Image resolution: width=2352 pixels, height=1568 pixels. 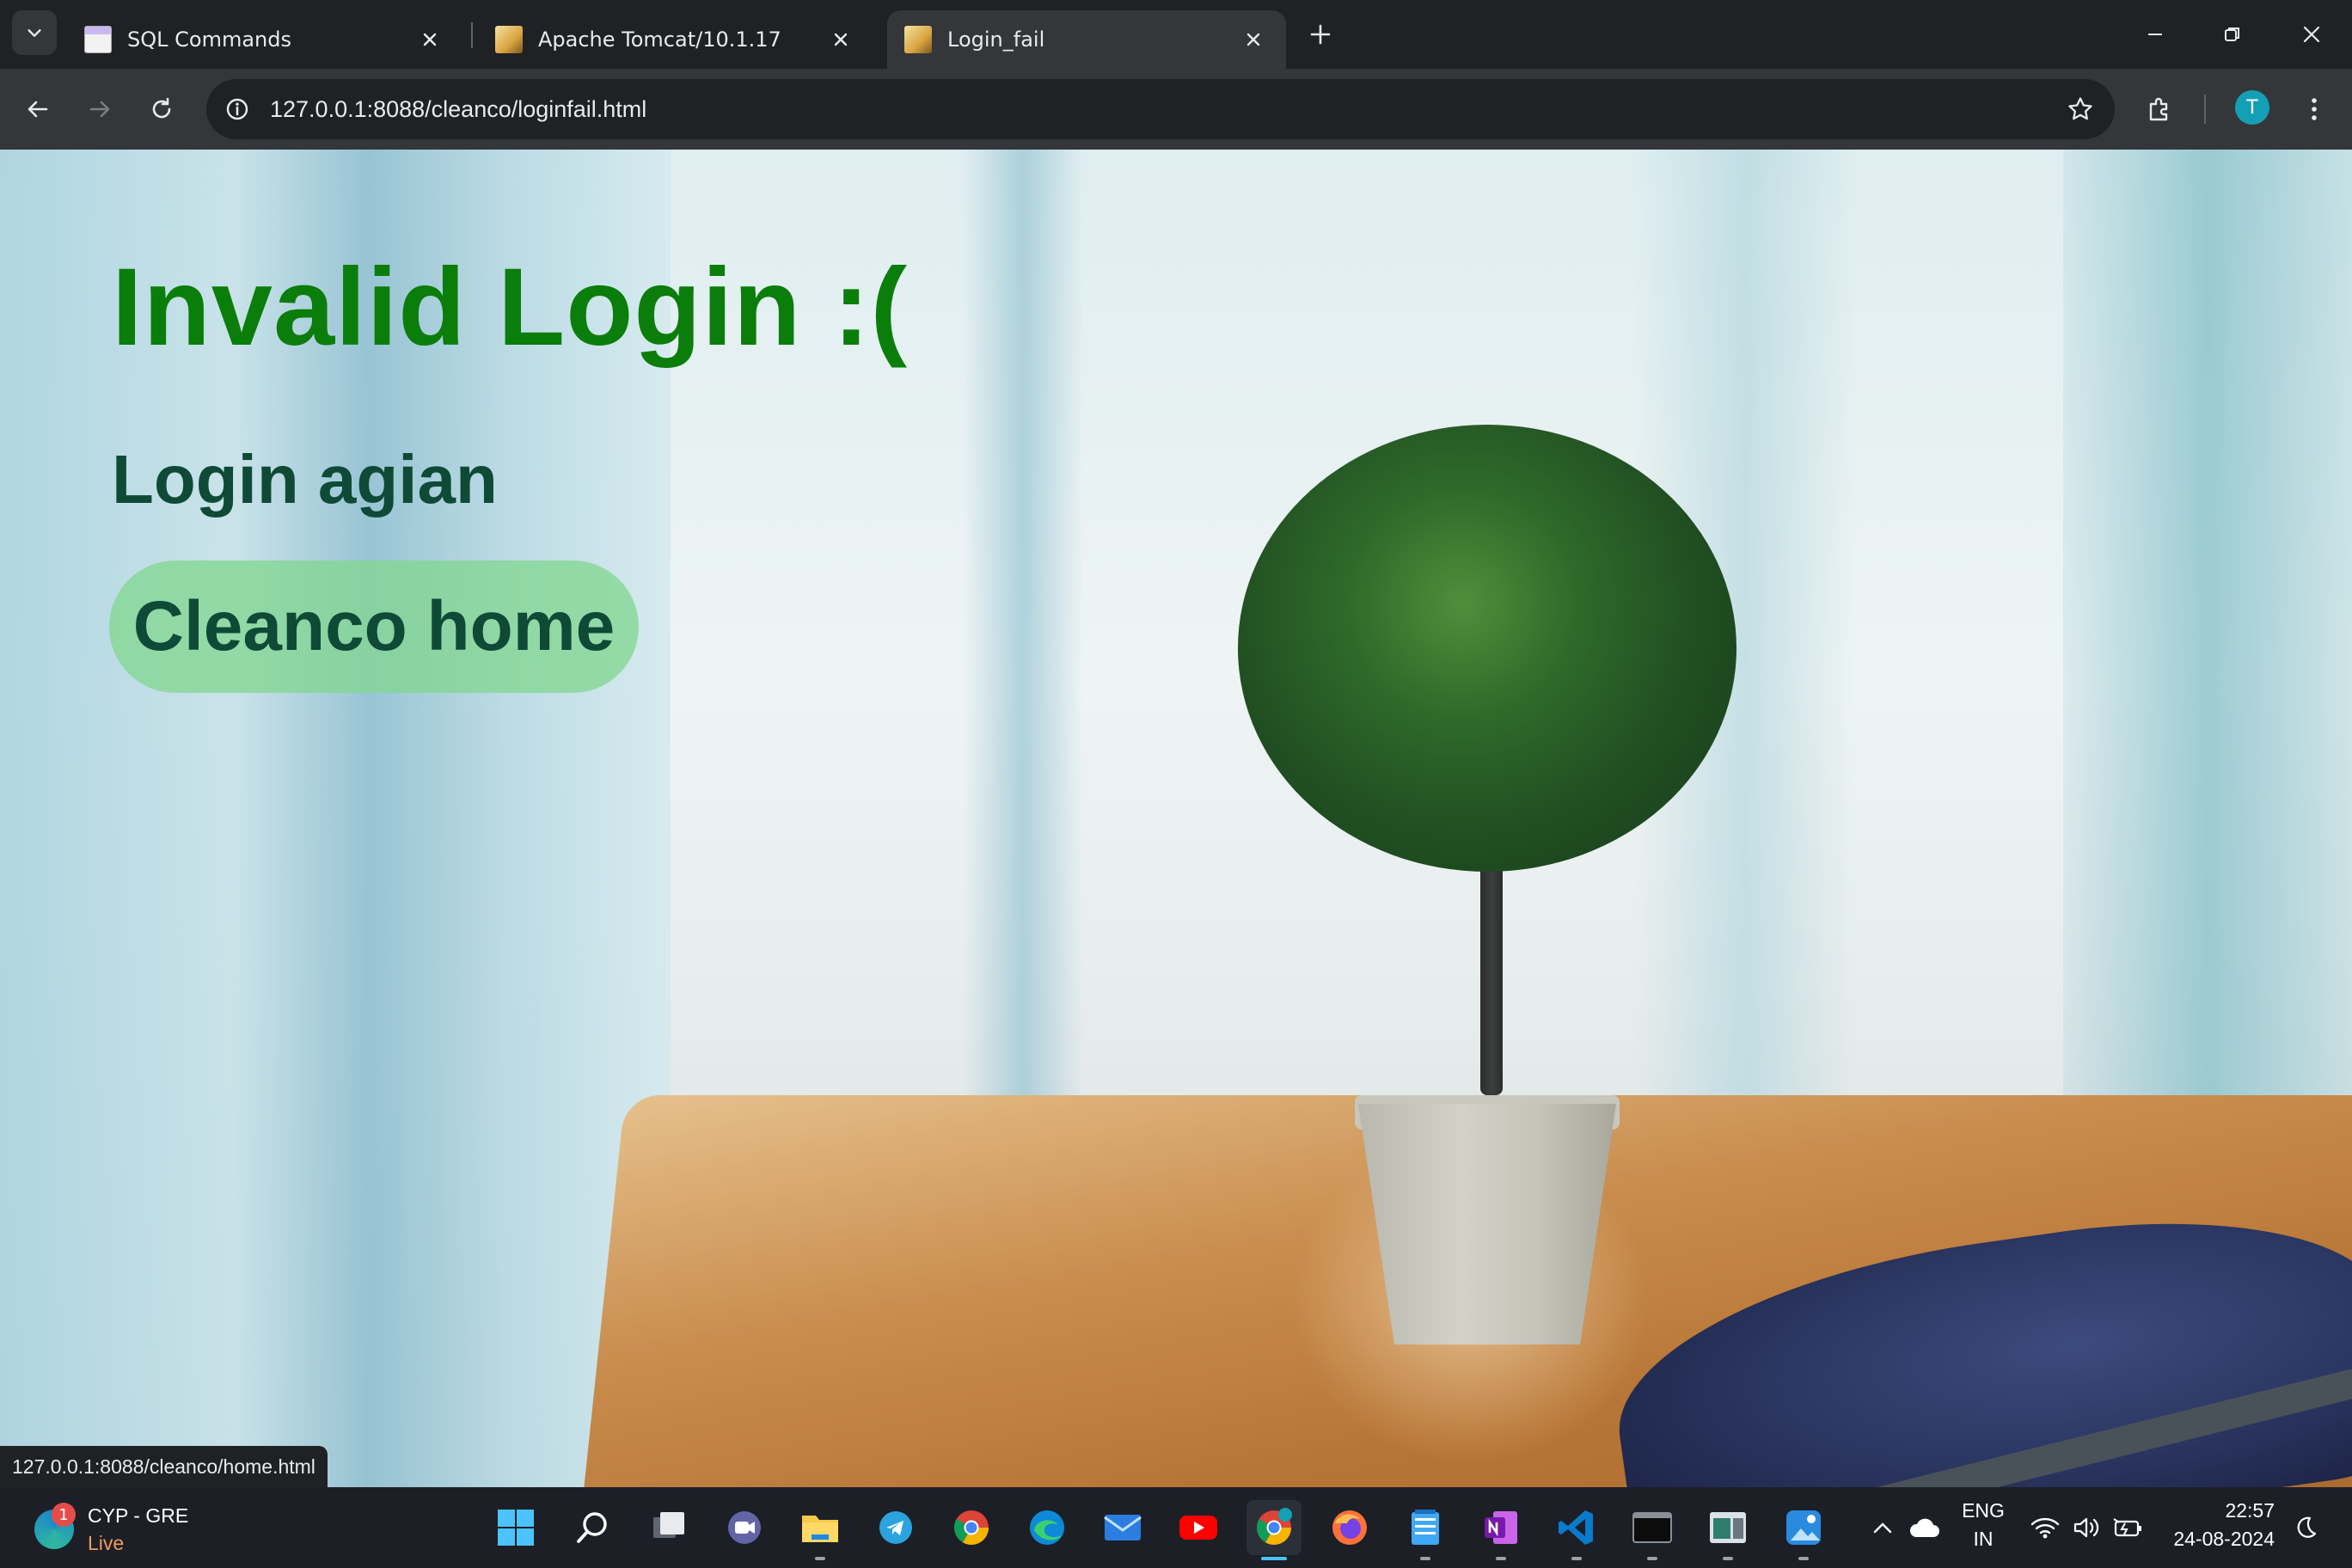 What do you see at coordinates (1160, 109) in the screenshot?
I see `address-bar: 127.0.0.1:8088/cleanco/loginfail.html` at bounding box center [1160, 109].